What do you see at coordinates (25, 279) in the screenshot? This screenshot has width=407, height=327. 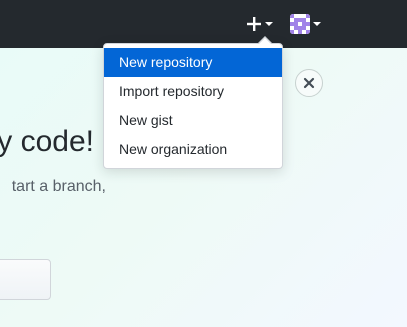 I see `hero-action-button` at bounding box center [25, 279].